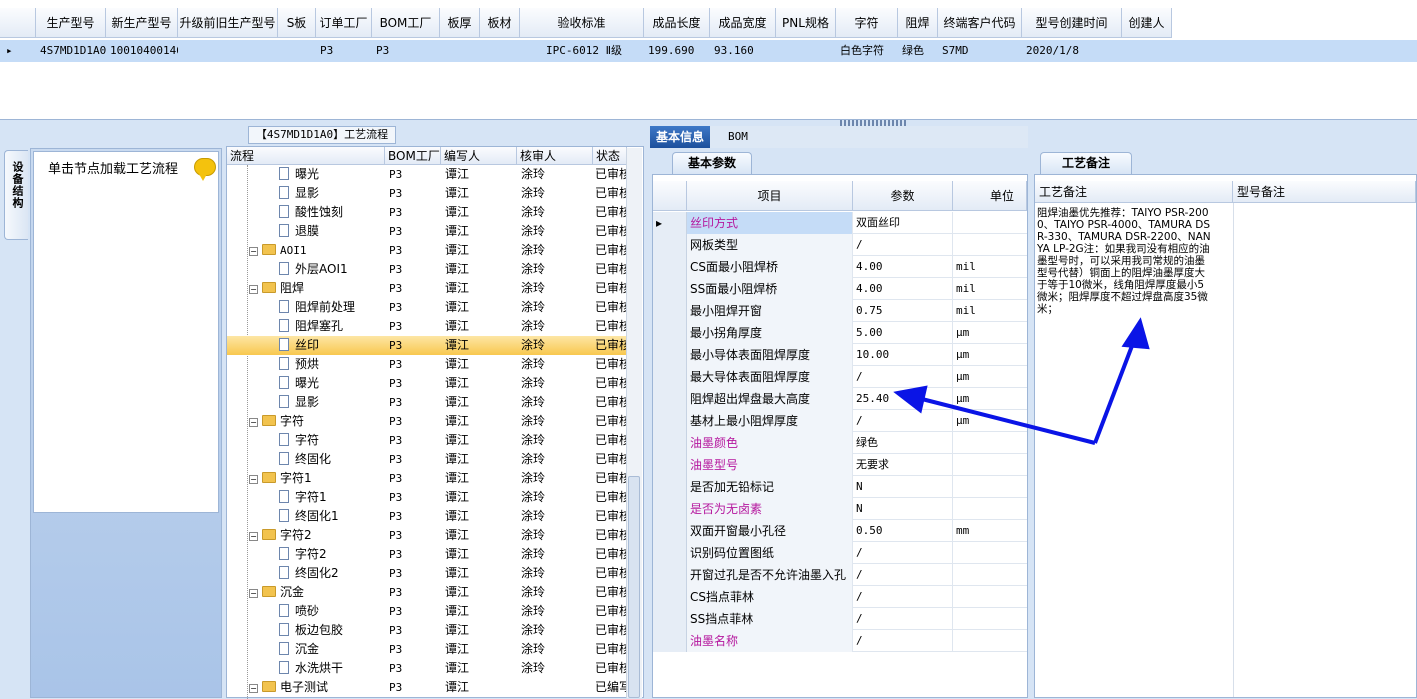  Describe the element at coordinates (743, 23) in the screenshot. I see `grid-header-col-10: 成品宽度` at that location.